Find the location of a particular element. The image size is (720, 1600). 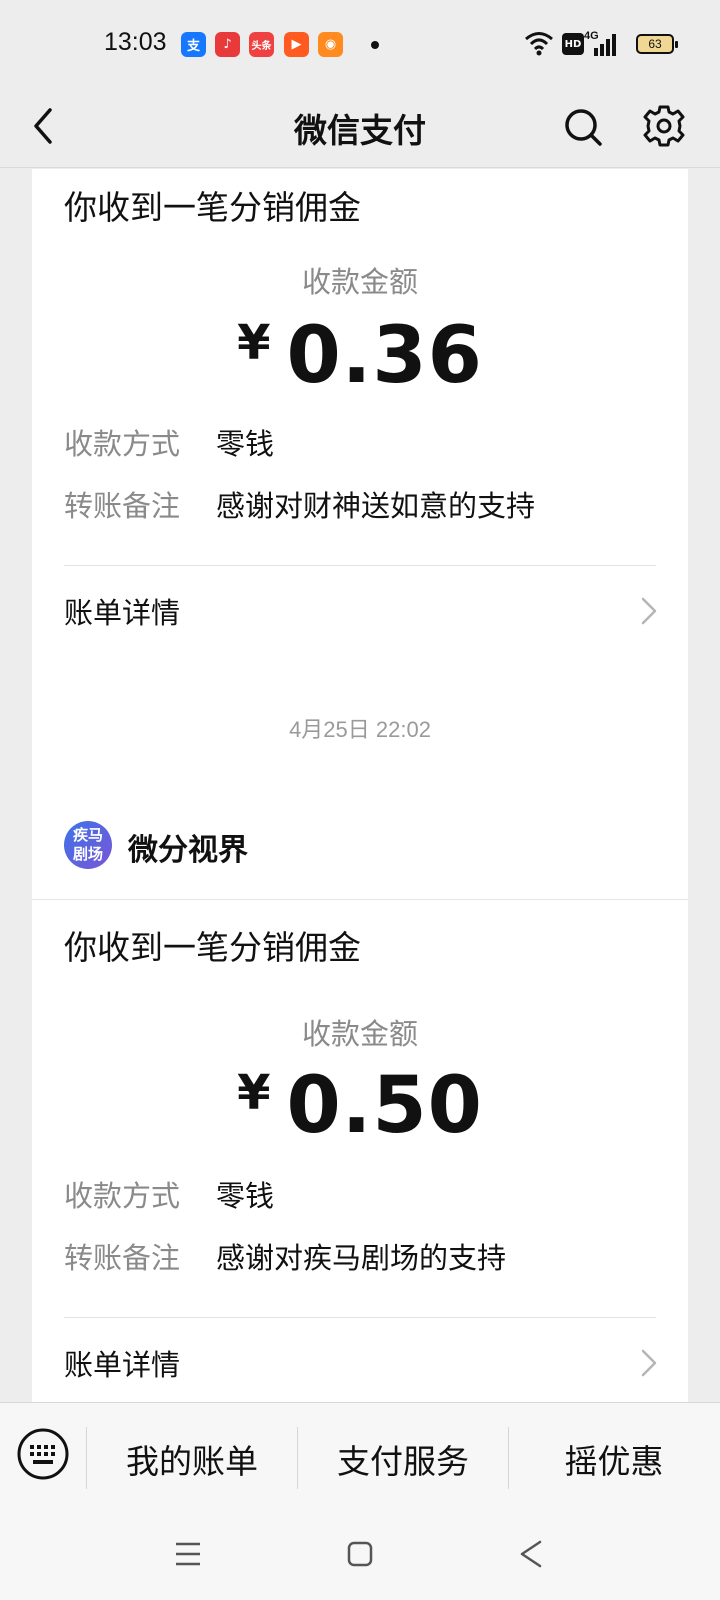

video-icon: ▶ is located at coordinates (296, 44).